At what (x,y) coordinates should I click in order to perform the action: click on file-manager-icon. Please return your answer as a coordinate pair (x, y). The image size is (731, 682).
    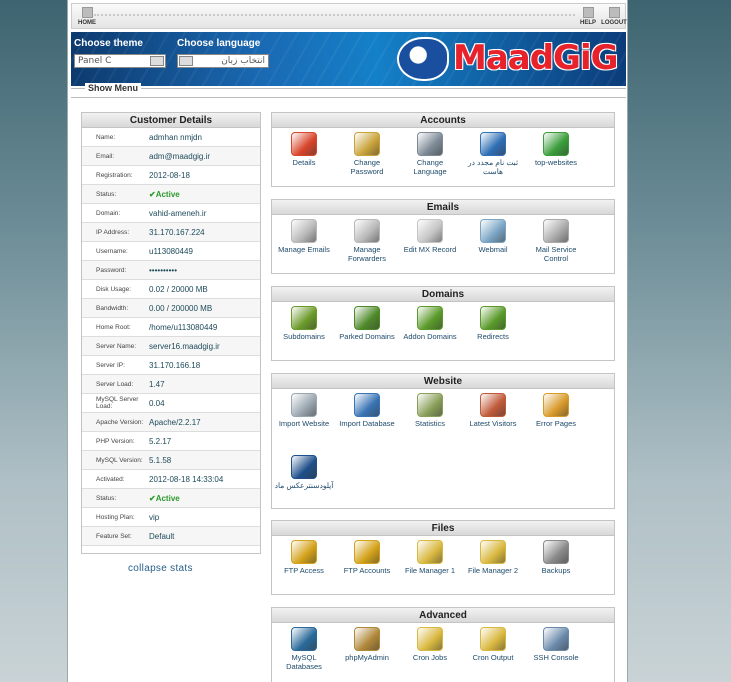
    Looking at the image, I should click on (430, 552).